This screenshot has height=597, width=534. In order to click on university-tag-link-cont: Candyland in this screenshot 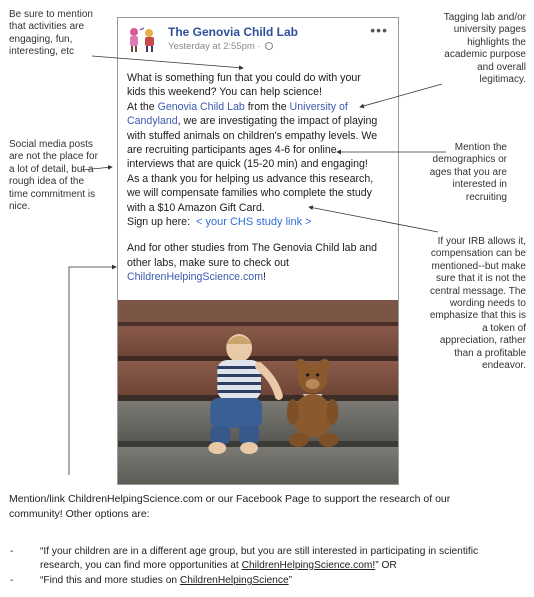, I will do `click(152, 121)`.